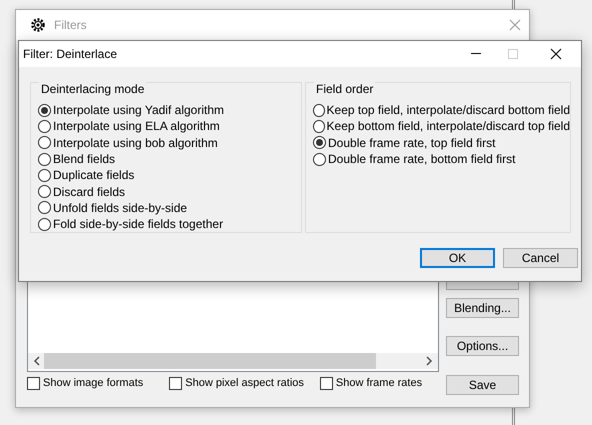  Describe the element at coordinates (38, 25) in the screenshot. I see `gear-icon` at that location.